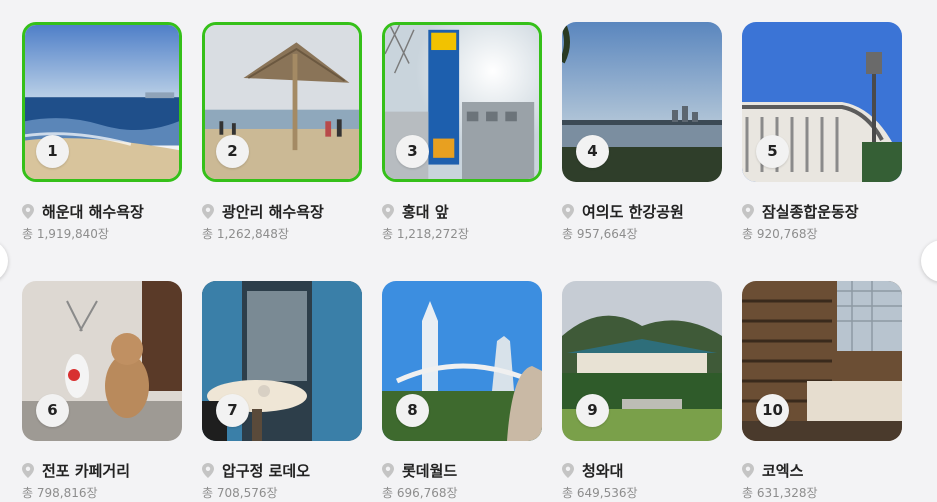 The height and width of the screenshot is (502, 937). What do you see at coordinates (93, 211) in the screenshot?
I see `place-name: 해운대 해수욕장` at bounding box center [93, 211].